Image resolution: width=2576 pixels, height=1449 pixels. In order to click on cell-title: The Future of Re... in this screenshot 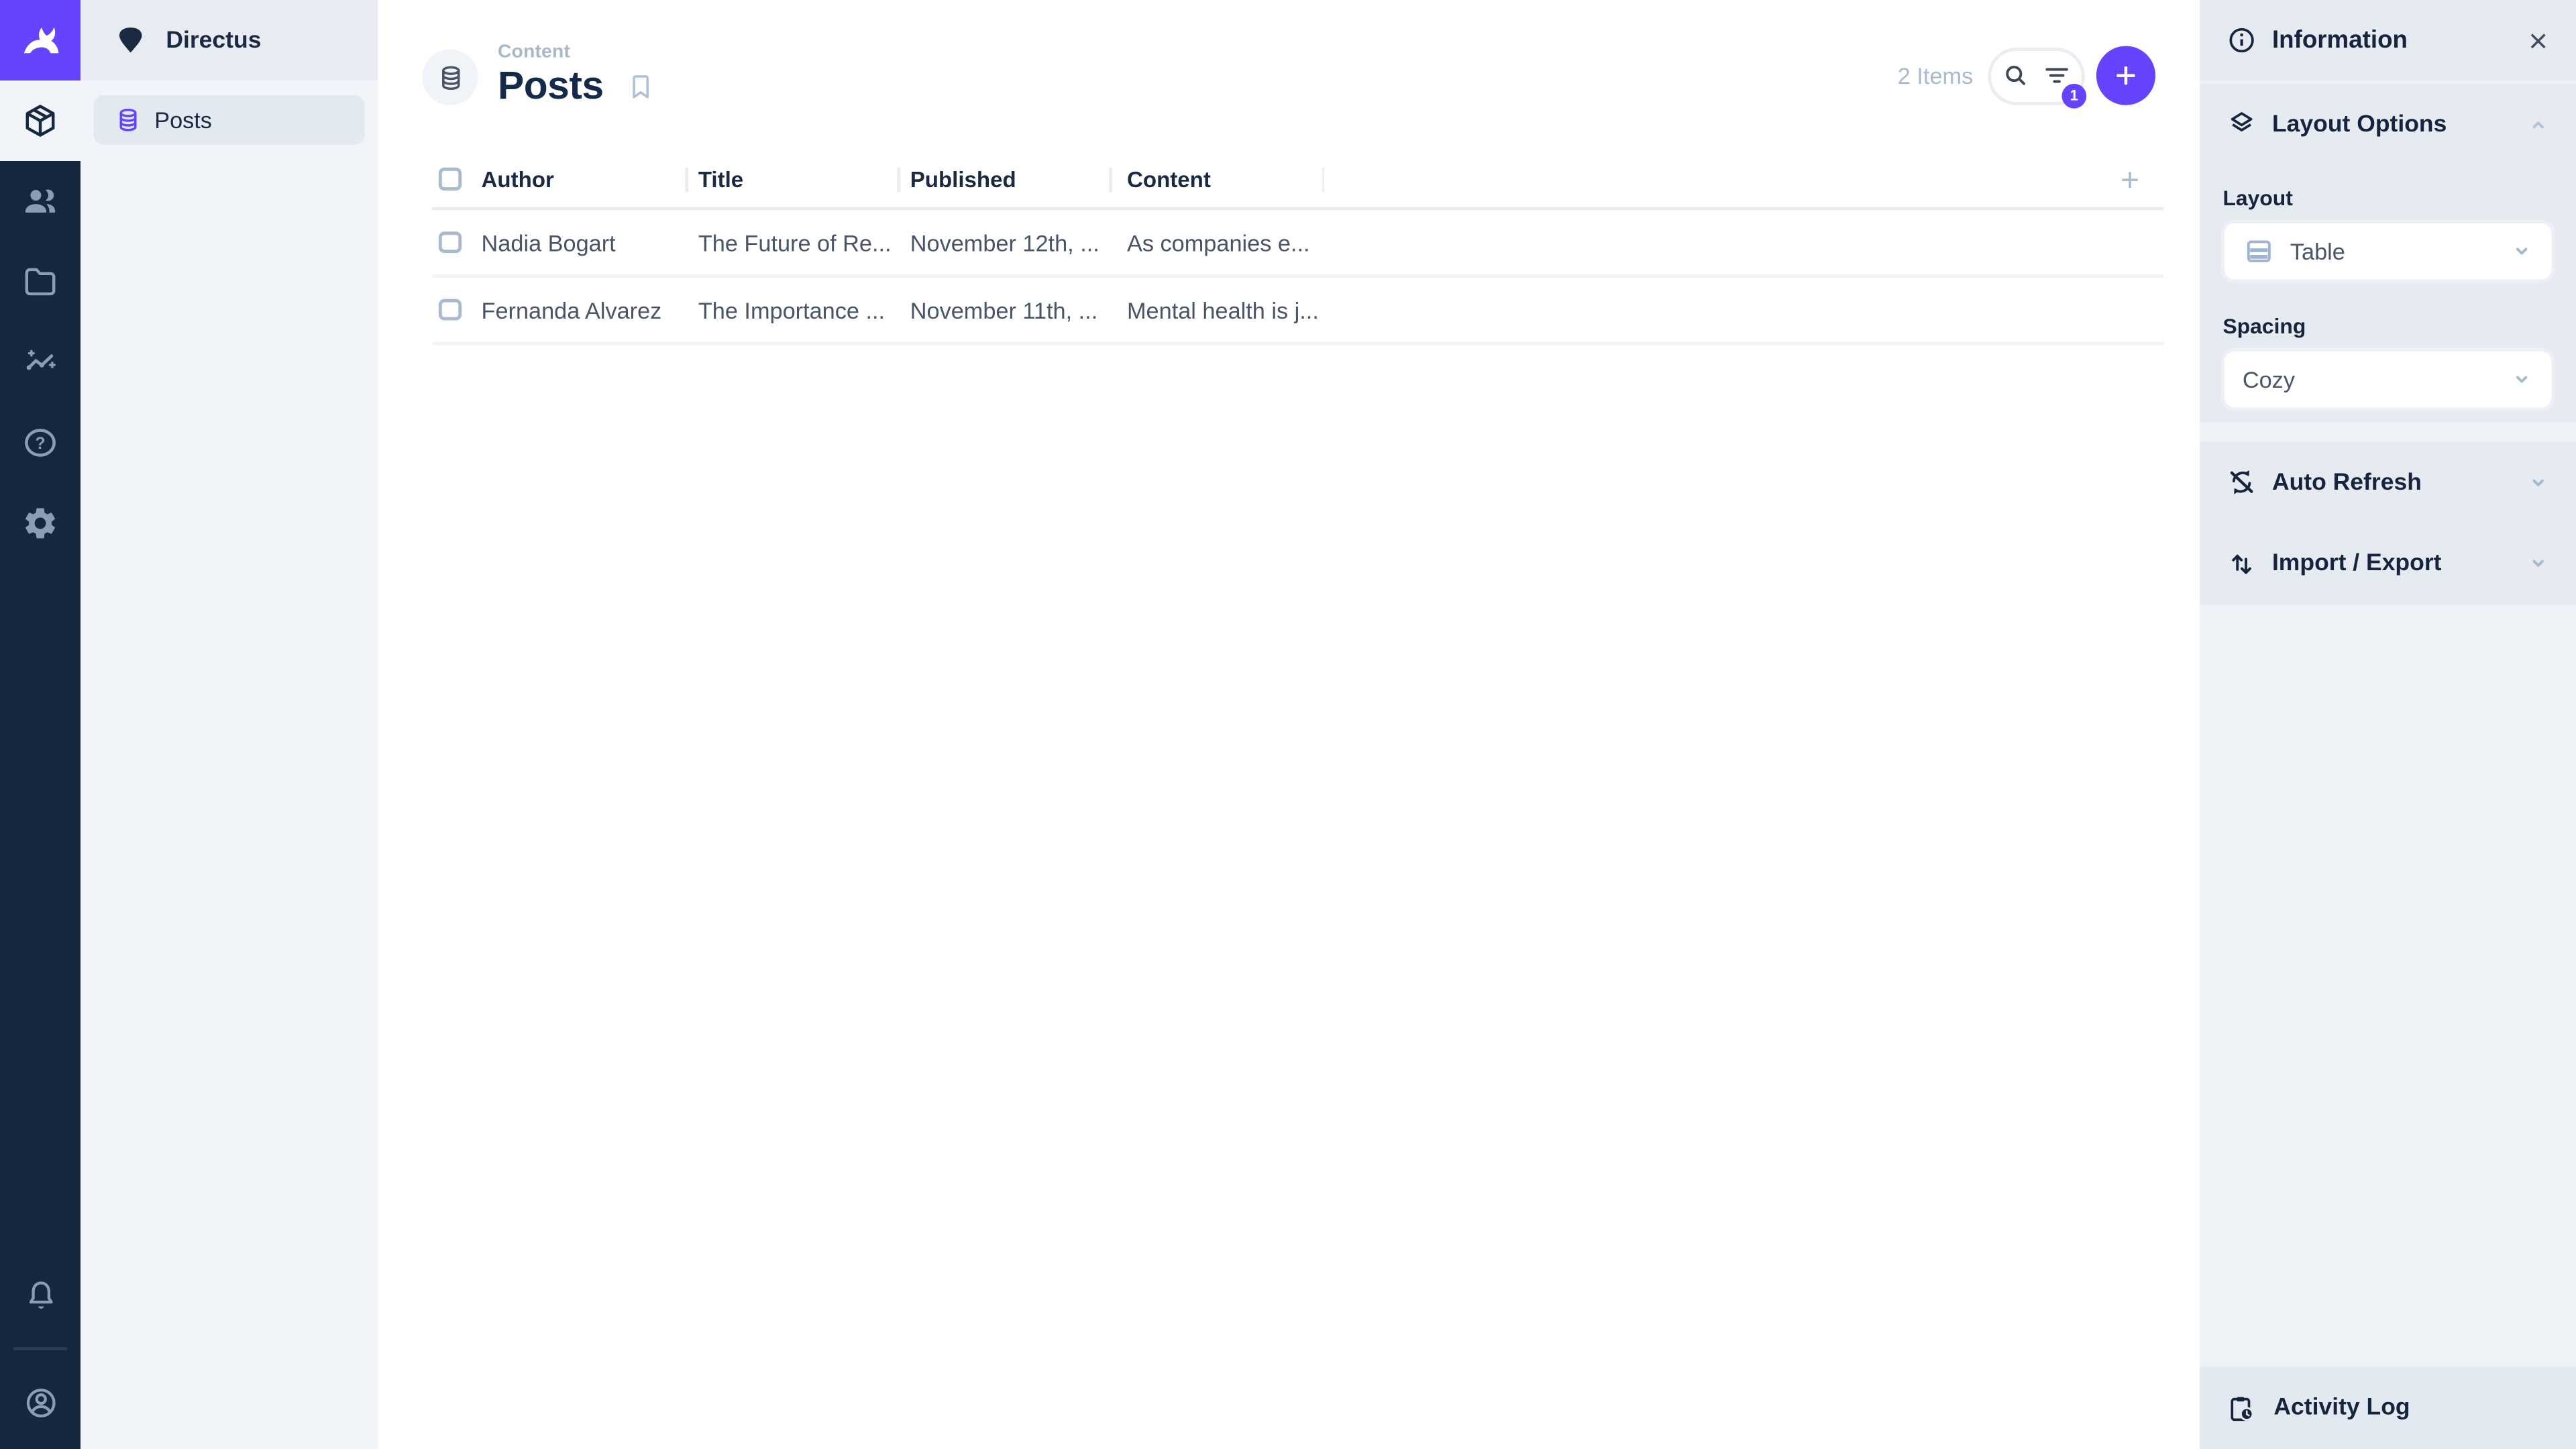, I will do `click(795, 242)`.